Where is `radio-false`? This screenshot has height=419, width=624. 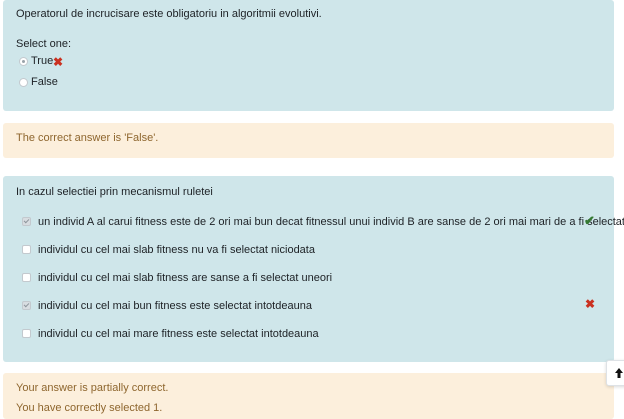 radio-false is located at coordinates (23, 82).